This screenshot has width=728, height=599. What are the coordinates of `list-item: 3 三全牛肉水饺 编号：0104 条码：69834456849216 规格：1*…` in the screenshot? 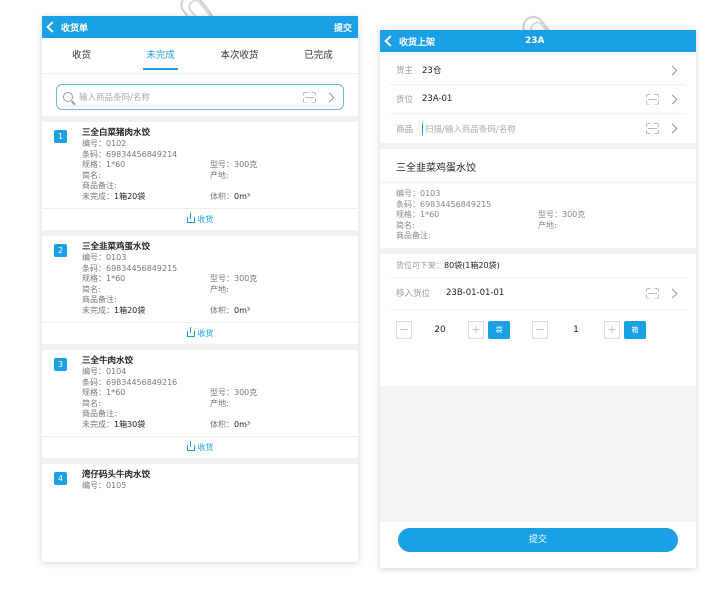 It's located at (200, 401).